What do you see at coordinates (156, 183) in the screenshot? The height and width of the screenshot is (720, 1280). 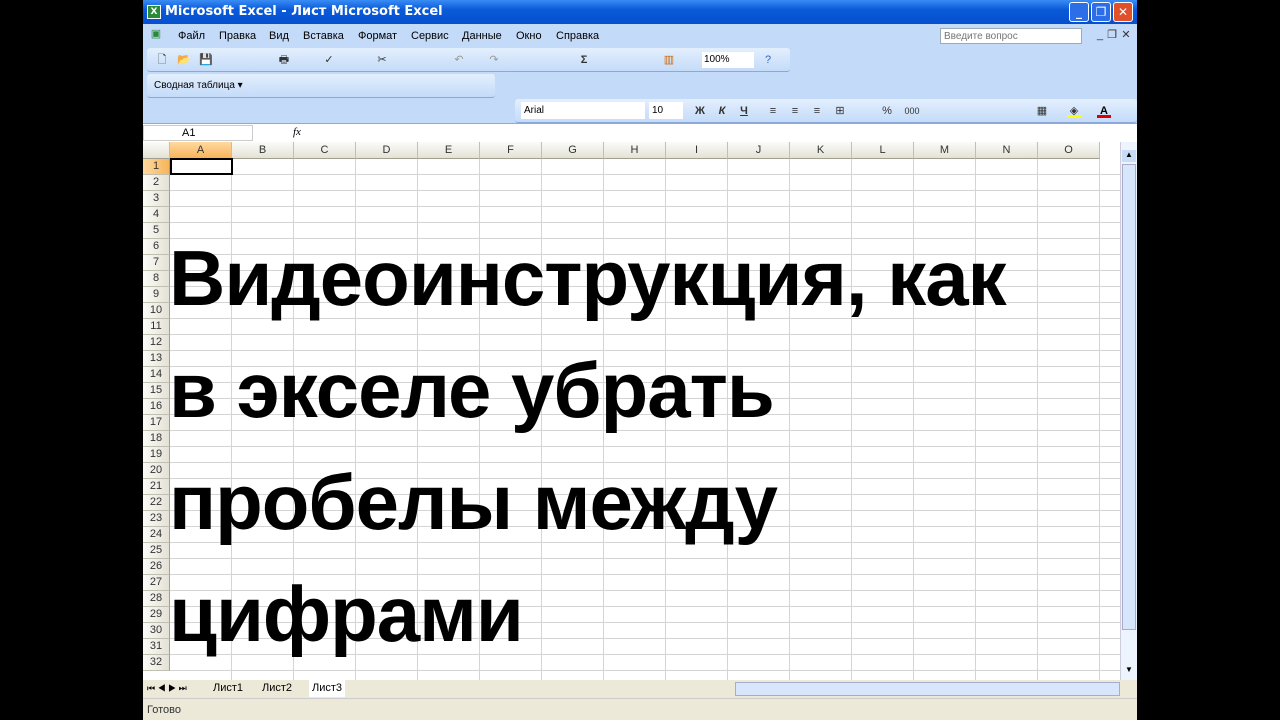 I see `row-header: 2` at bounding box center [156, 183].